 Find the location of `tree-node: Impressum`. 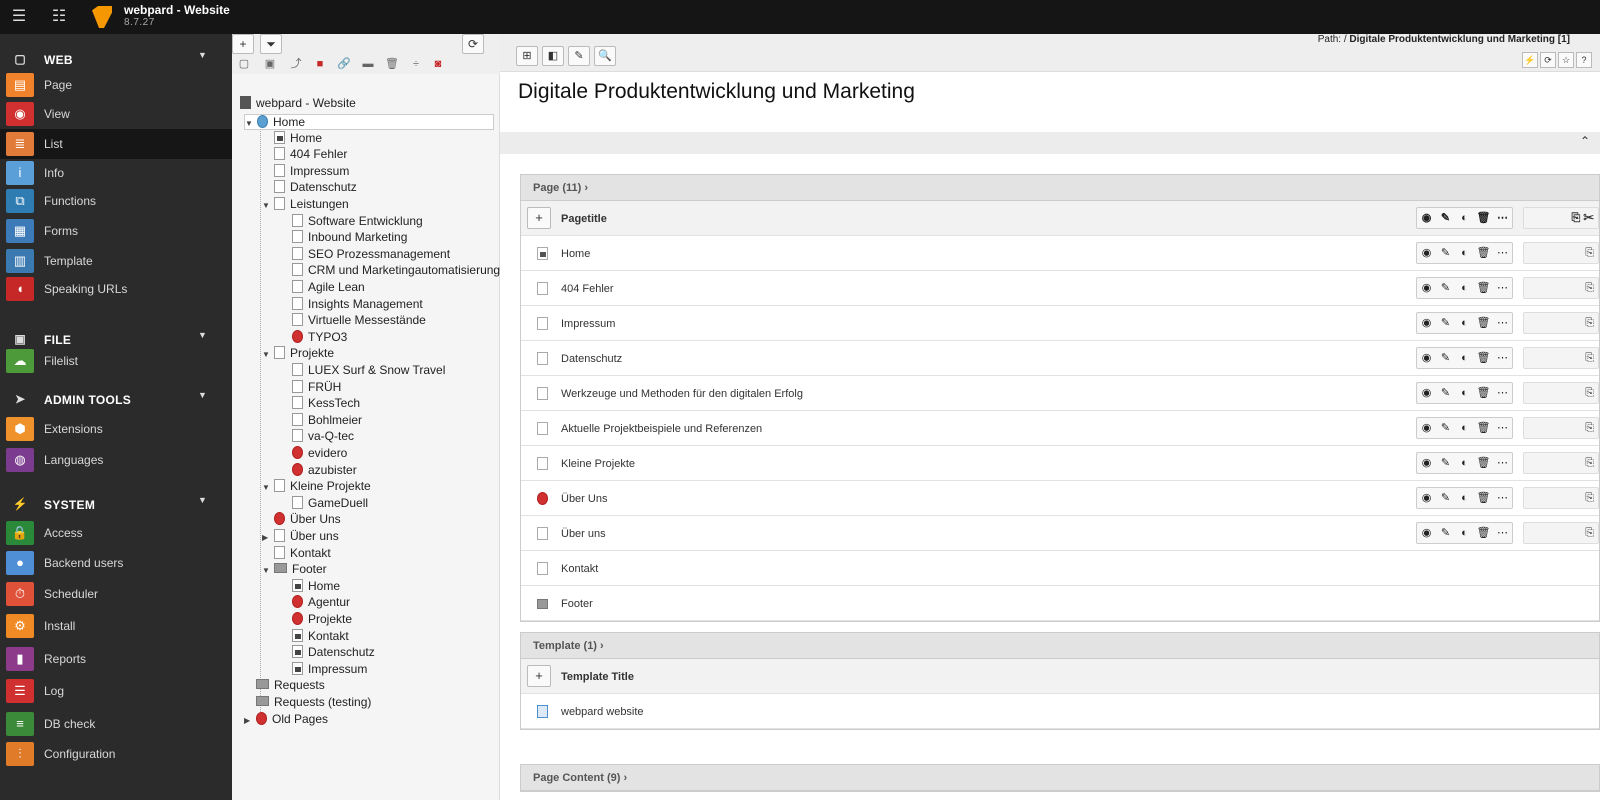

tree-node: Impressum is located at coordinates (323, 669).